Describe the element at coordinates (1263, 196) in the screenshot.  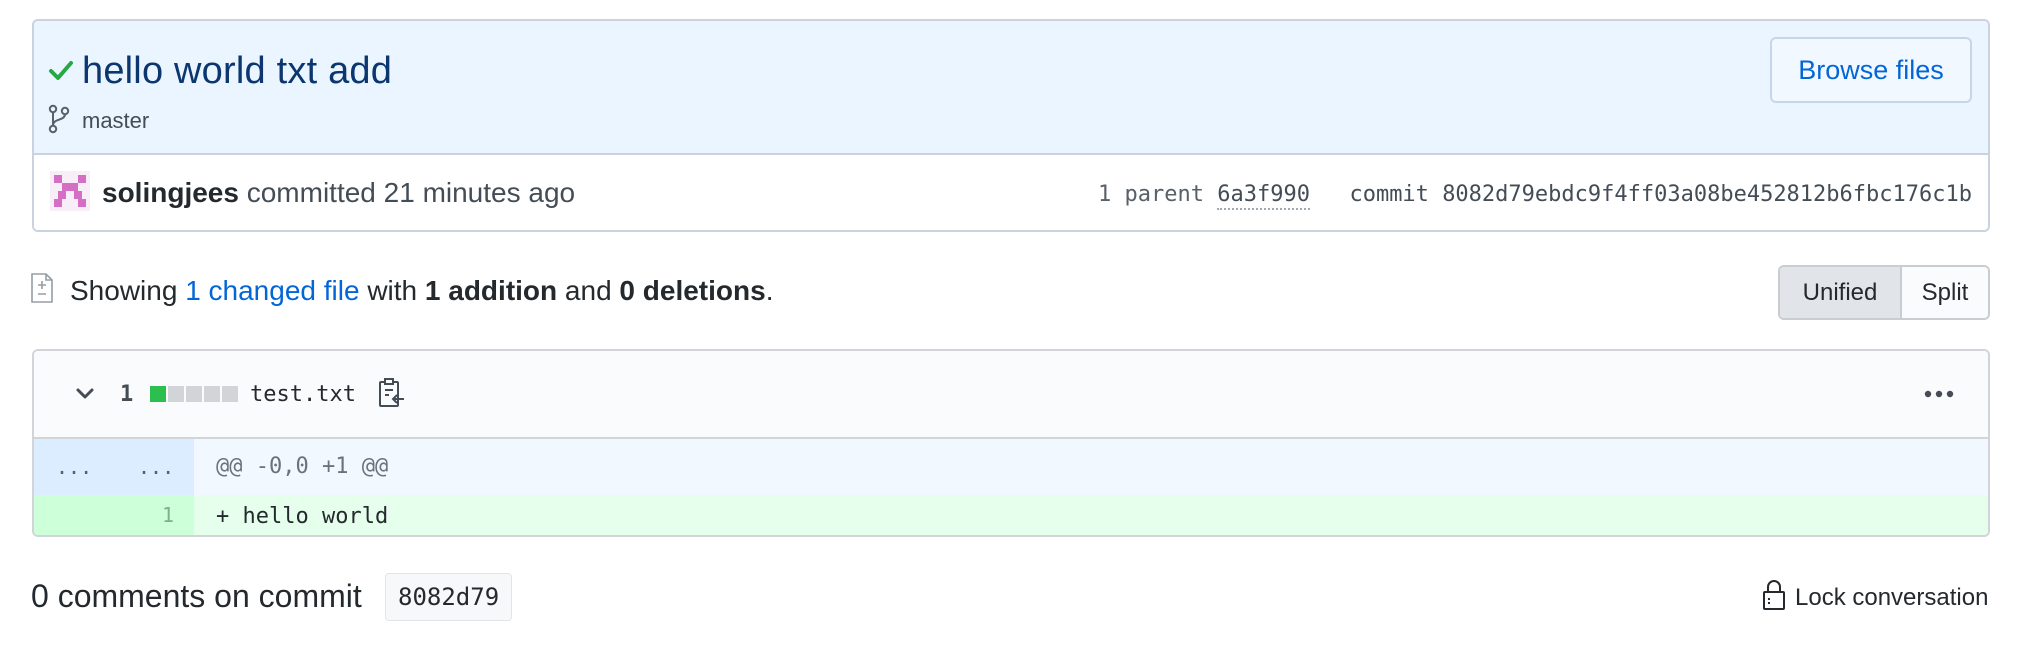
I see `parent-sha-link: 6a3f990` at that location.